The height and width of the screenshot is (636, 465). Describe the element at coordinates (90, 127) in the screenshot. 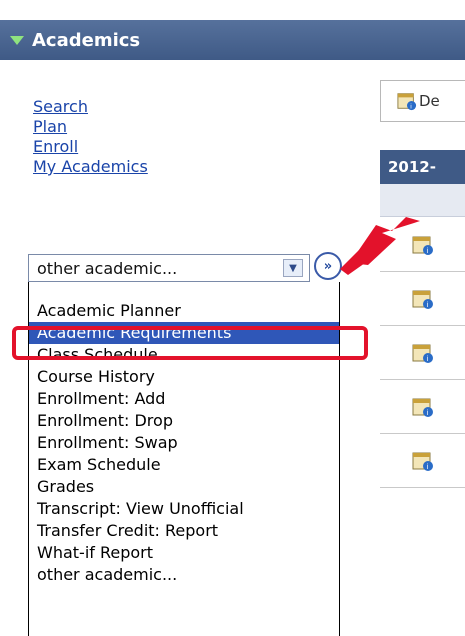

I see `plan-link: Plan` at that location.